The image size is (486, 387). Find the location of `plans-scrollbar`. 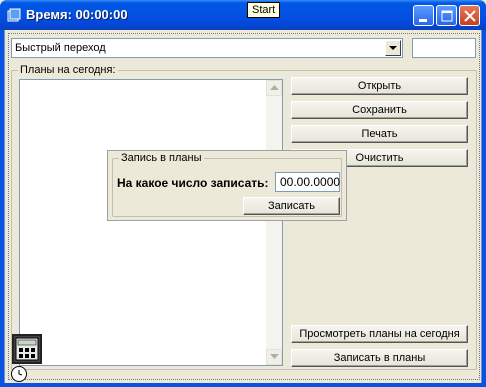

plans-scrollbar is located at coordinates (274, 222).